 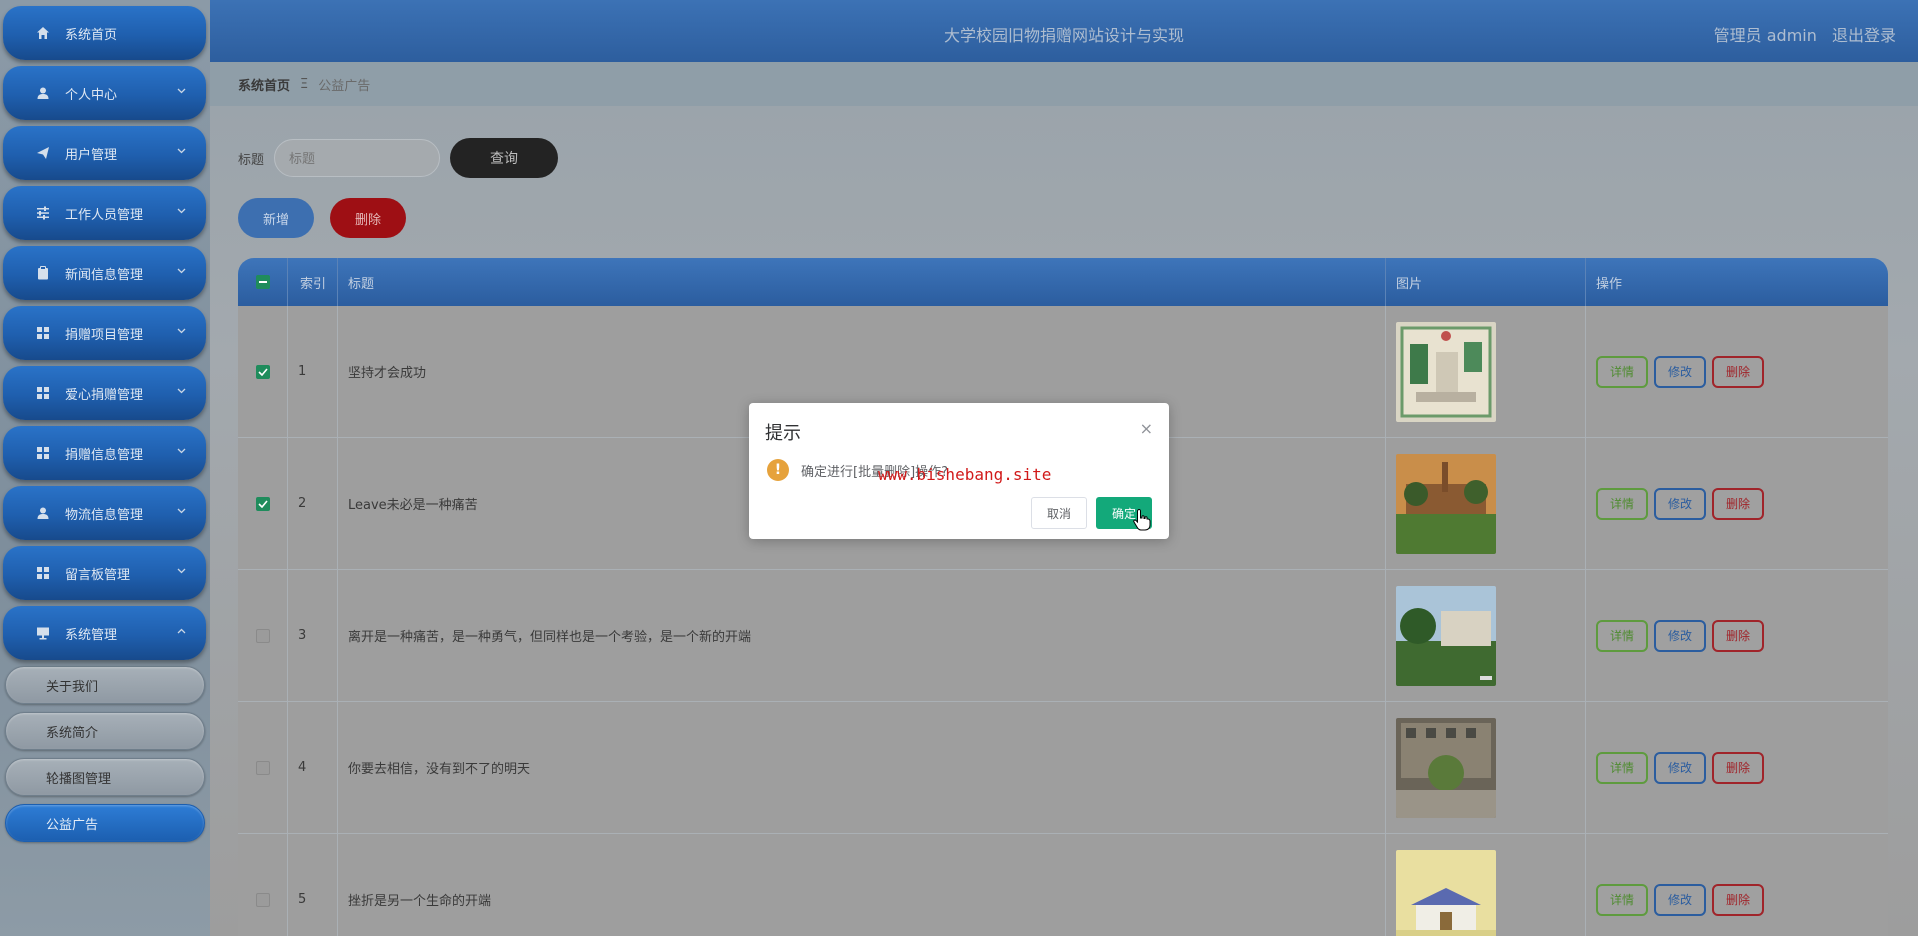 What do you see at coordinates (313, 282) in the screenshot?
I see `header-index: 索引` at bounding box center [313, 282].